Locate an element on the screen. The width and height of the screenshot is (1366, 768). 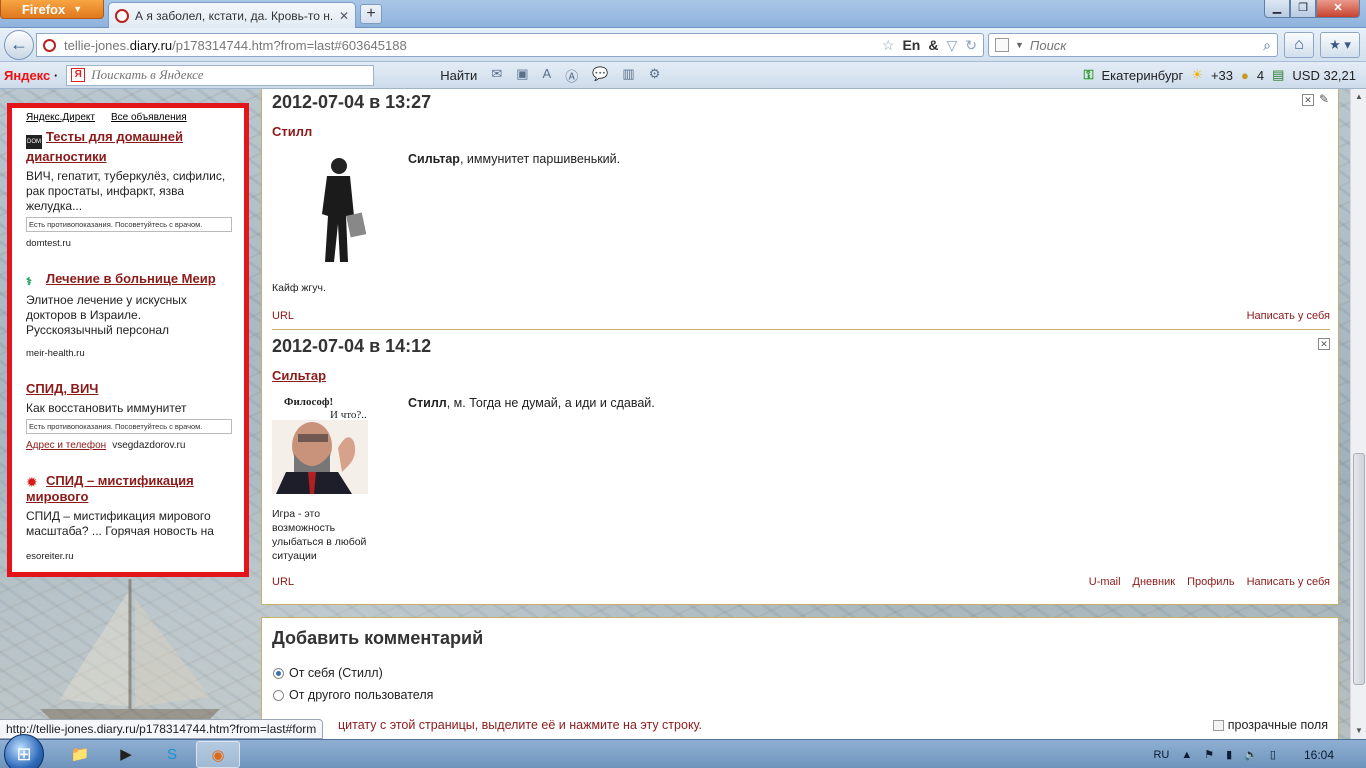
yandex-informers: ⚿ Екатеринбург ☀ +33 ● 4 ▤ USD 32,21 is located at coordinates (1225, 75).